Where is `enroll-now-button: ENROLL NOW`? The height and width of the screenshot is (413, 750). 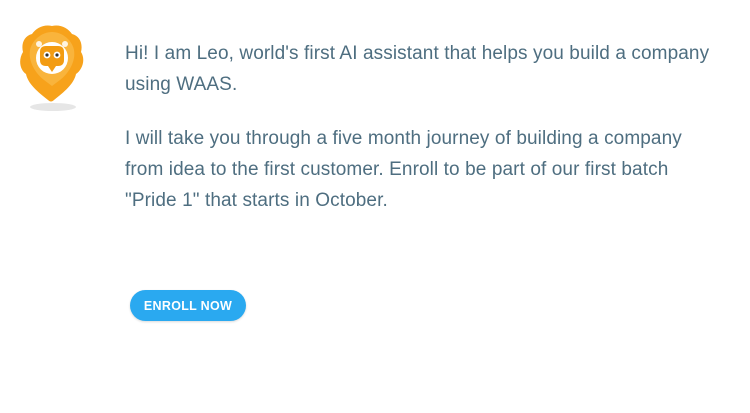
enroll-now-button: ENROLL NOW is located at coordinates (188, 305).